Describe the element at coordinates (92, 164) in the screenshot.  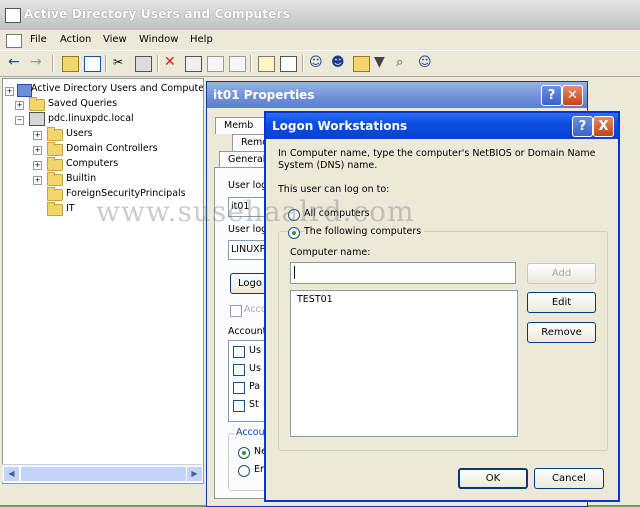
I see `tree-item-computers: Computers` at that location.